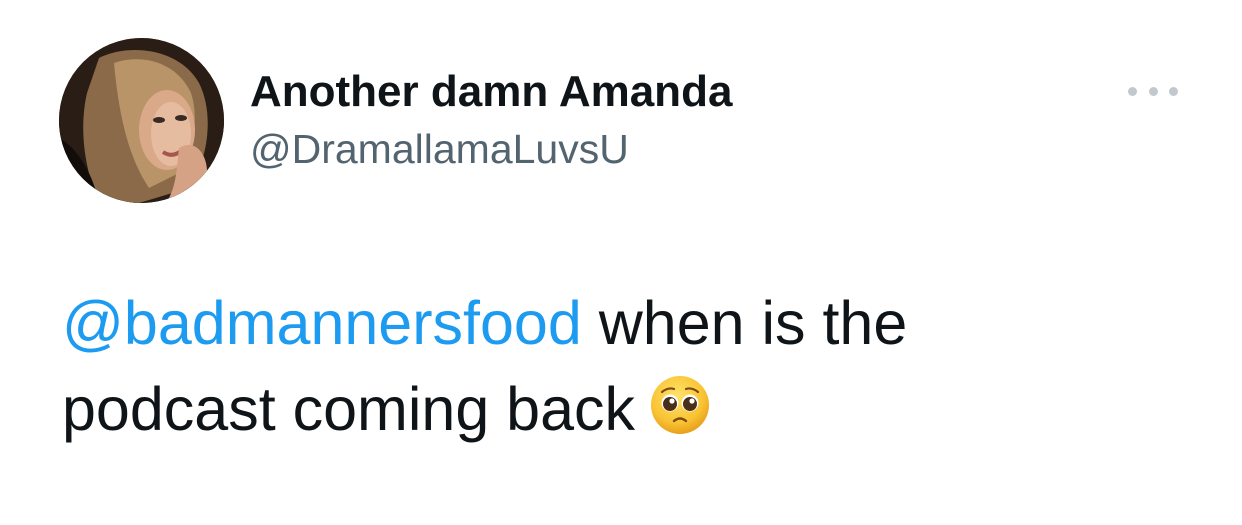 This screenshot has height=525, width=1242. I want to click on more-options-button, so click(1153, 91).